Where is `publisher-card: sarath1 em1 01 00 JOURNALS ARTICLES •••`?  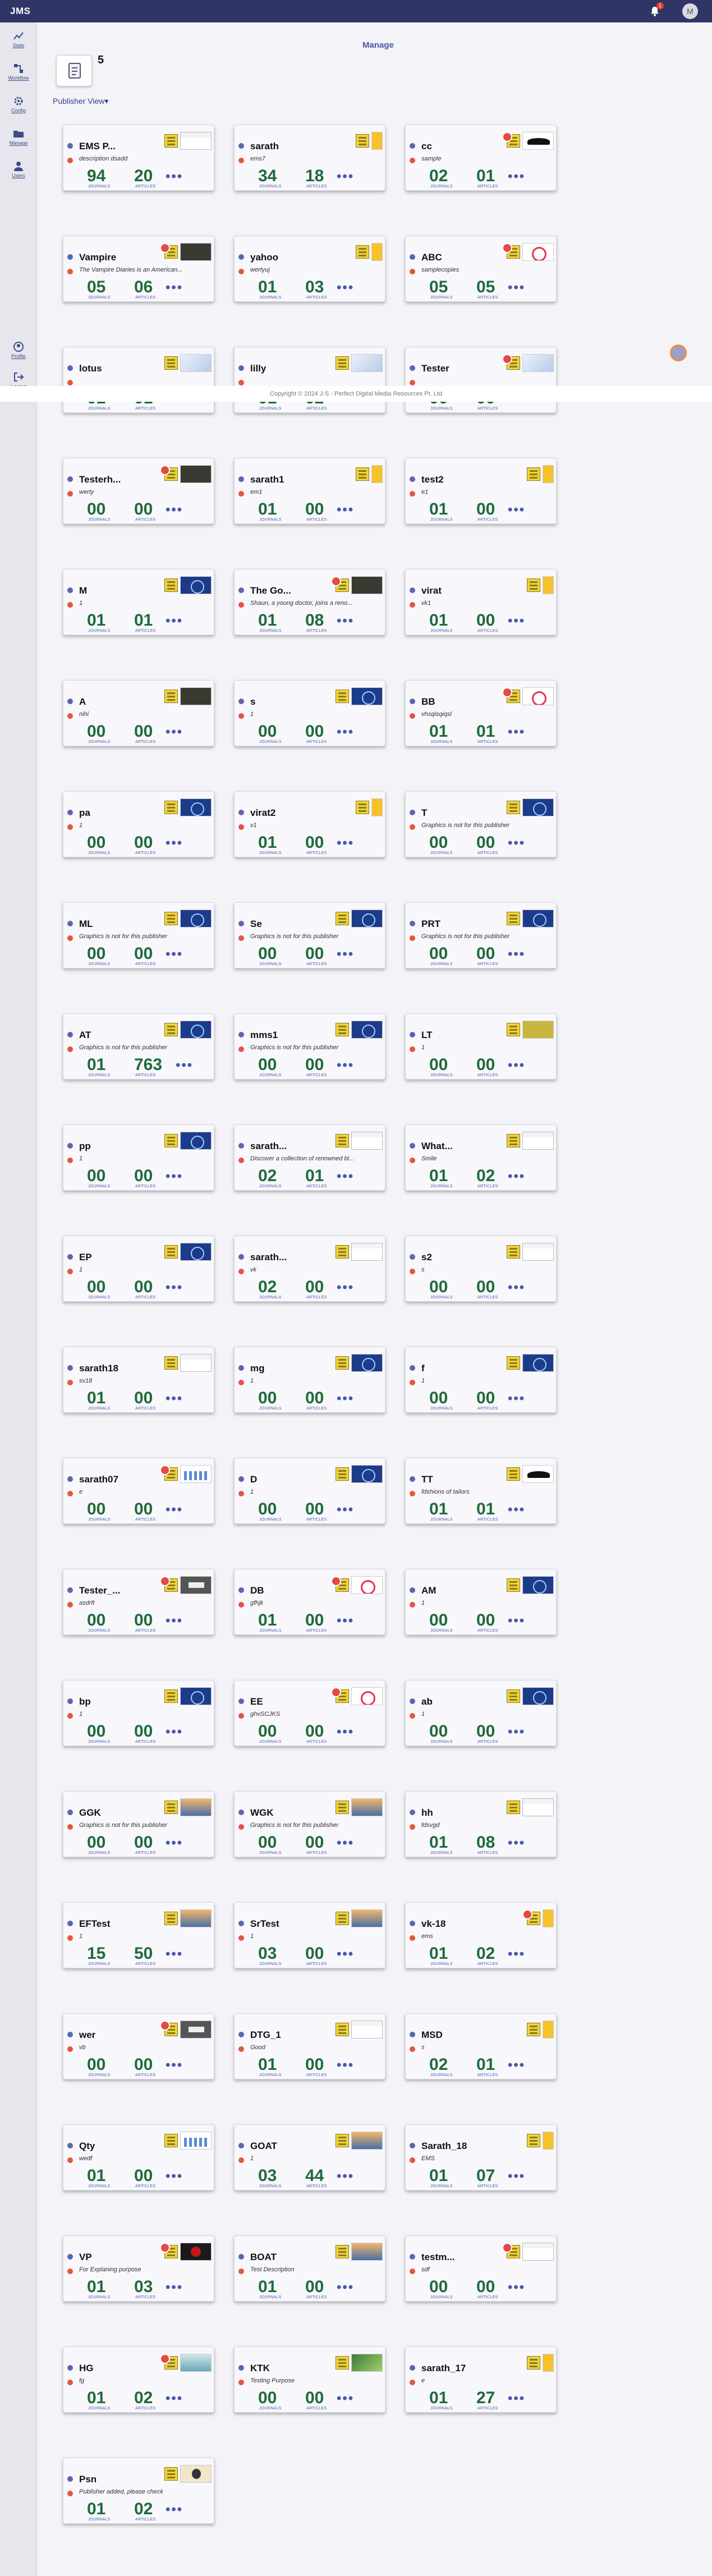
publisher-card: sarath1 em1 01 00 JOURNALS ARTICLES ••• is located at coordinates (309, 491).